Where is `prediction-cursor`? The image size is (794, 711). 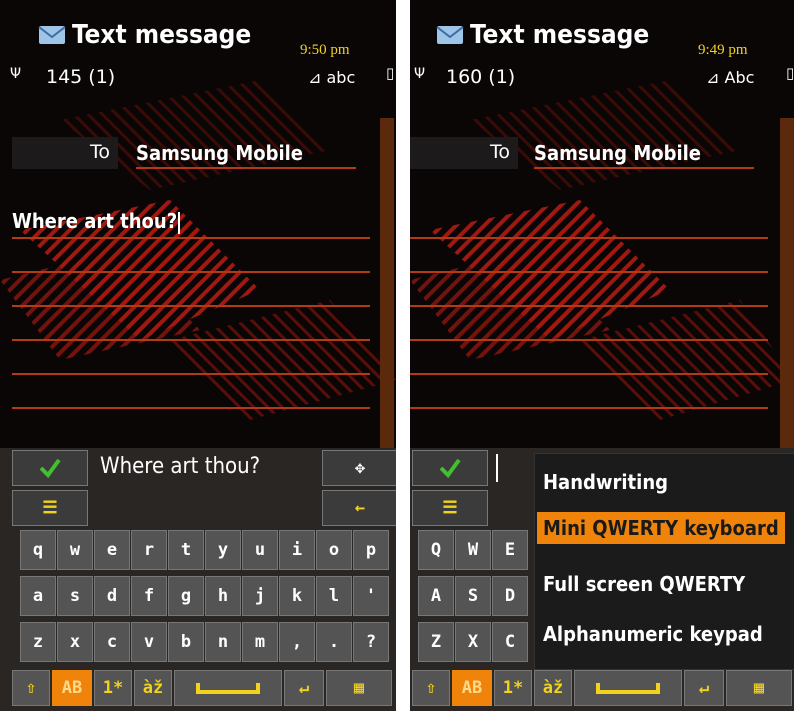
prediction-cursor is located at coordinates (497, 468).